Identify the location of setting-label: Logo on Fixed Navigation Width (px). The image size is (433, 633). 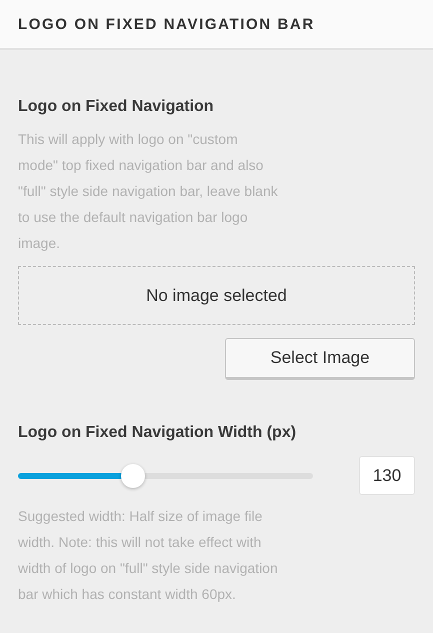
(158, 433).